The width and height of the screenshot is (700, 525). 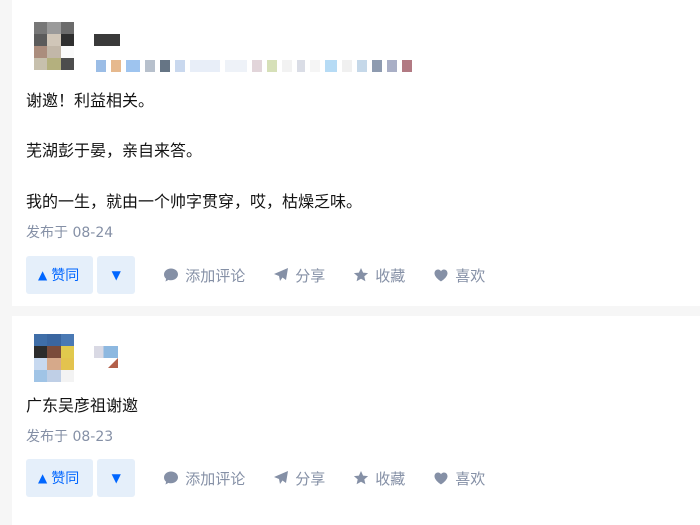 What do you see at coordinates (82, 405) in the screenshot?
I see `answer-text: 广东吴彦祖谢邀` at bounding box center [82, 405].